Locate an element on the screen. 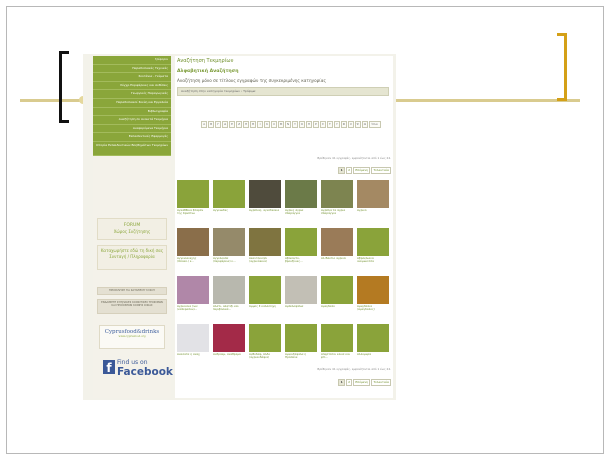  sidebar-menu-item: Αναζήτηση σε Ανοικτά Τεκμήρια is located at coordinates (132, 120).